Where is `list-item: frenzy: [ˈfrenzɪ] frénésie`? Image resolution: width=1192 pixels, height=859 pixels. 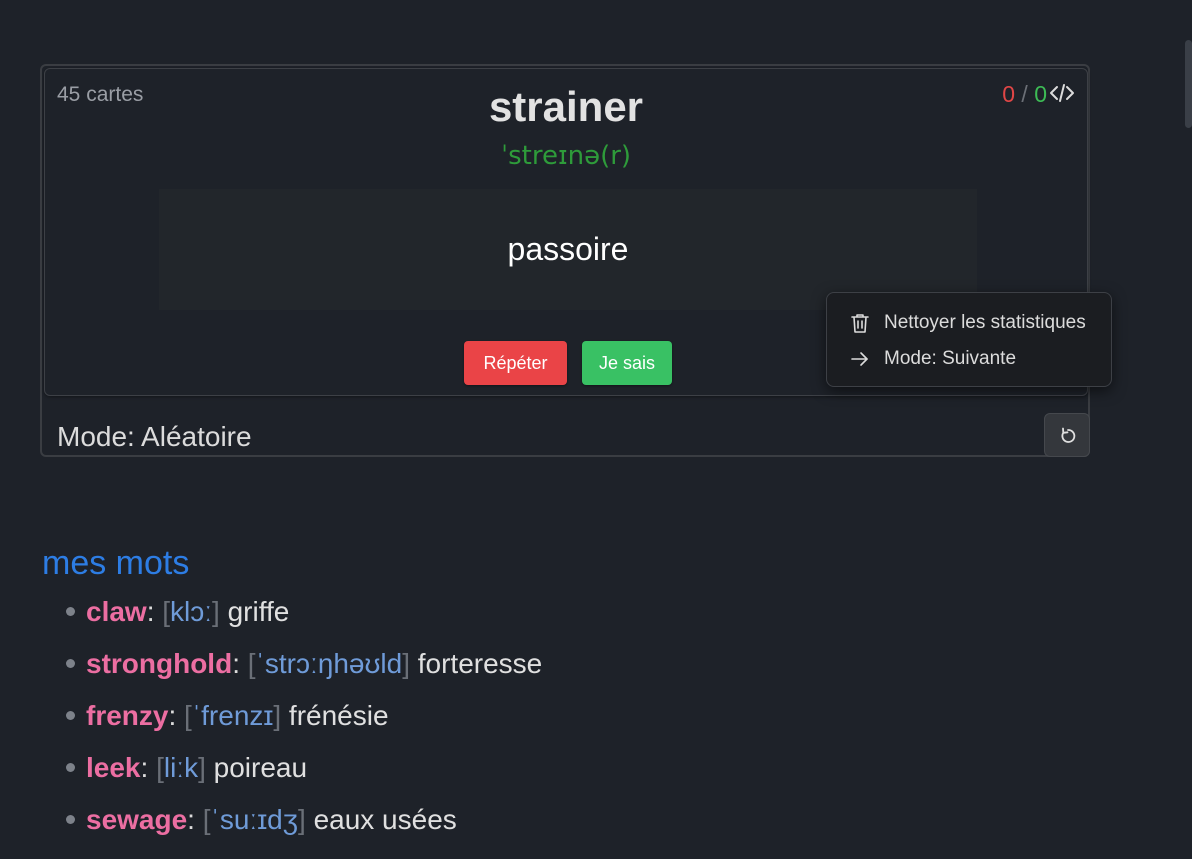
list-item: frenzy: [ˈfrenzɪ] frénésie is located at coordinates (303, 720).